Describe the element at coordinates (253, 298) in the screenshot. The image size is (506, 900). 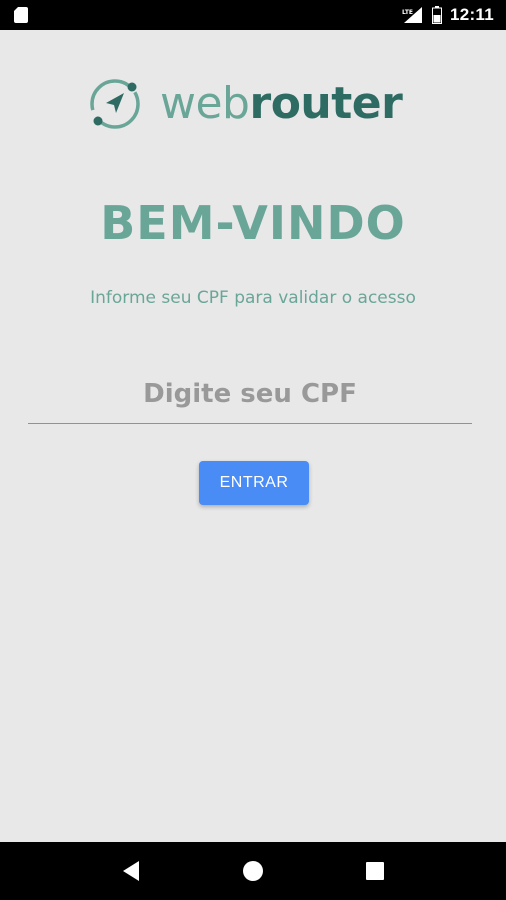
I see `welcome-subtitle: Informe seu CPF para validar o acesso` at that location.